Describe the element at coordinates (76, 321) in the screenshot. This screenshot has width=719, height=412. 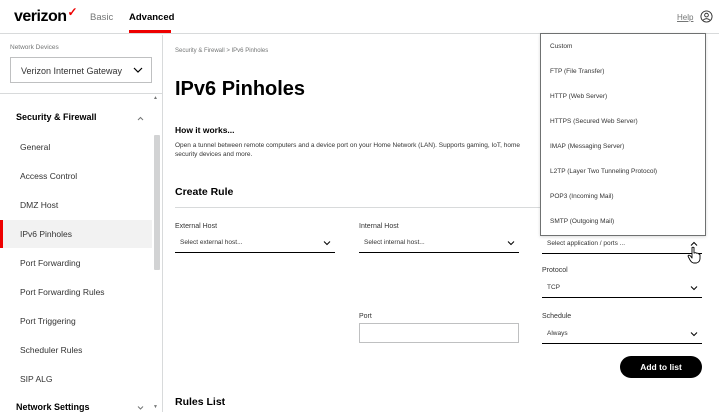
I see `sidebar-item-port-triggering: Port Triggering` at that location.